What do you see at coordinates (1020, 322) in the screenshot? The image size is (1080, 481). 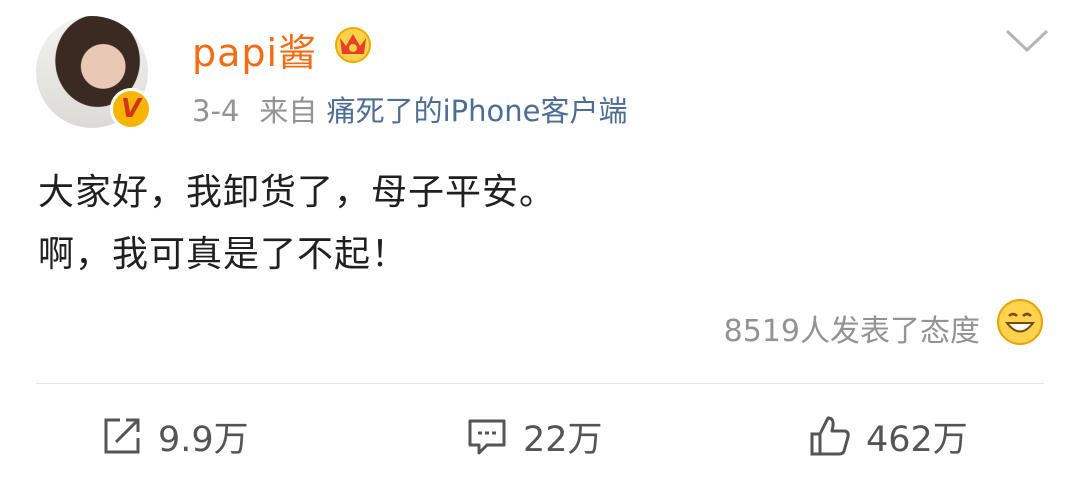 I see `smile-emoji-icon` at bounding box center [1020, 322].